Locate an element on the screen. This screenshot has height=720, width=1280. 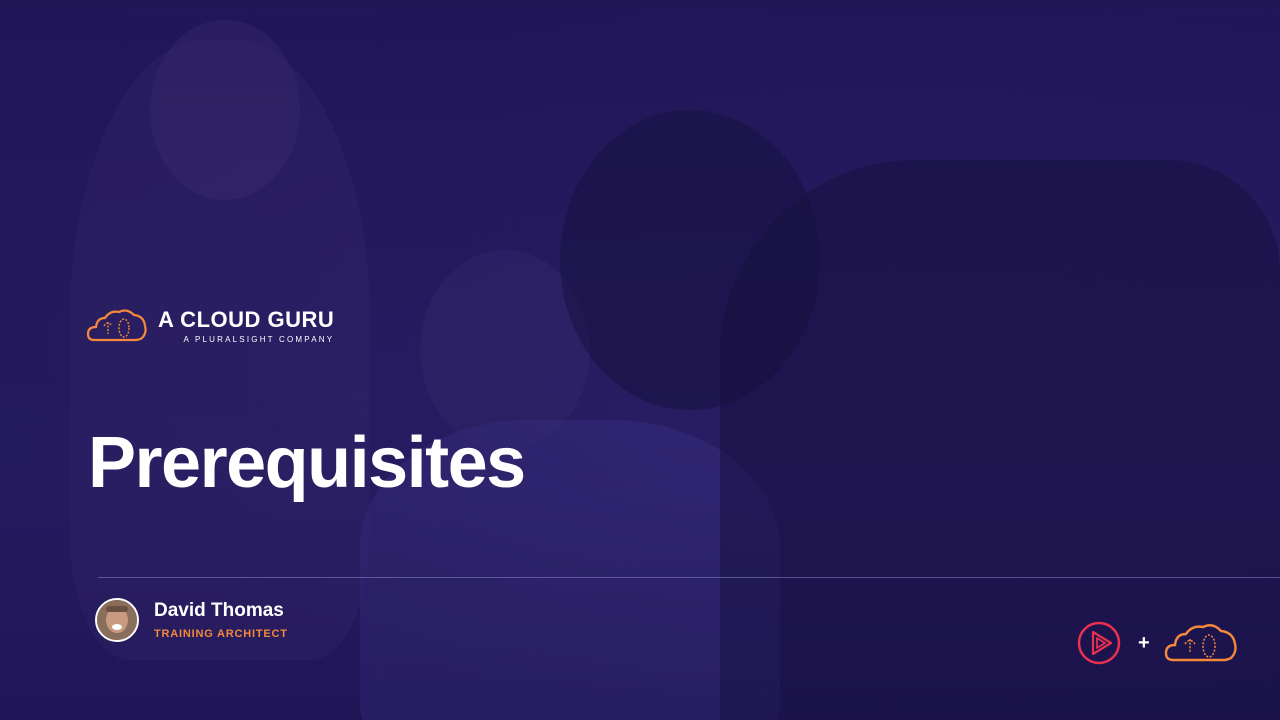
slide-title: Prerequisites is located at coordinates (307, 463).